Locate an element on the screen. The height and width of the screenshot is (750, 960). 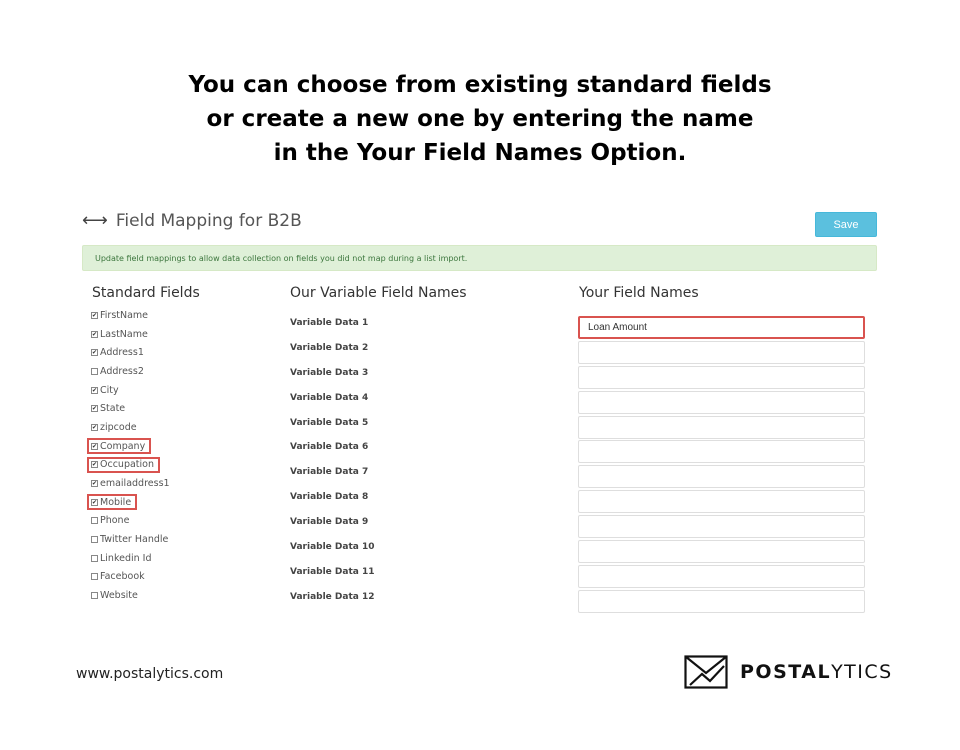
standard-field-label: Website is located at coordinates (119, 596).